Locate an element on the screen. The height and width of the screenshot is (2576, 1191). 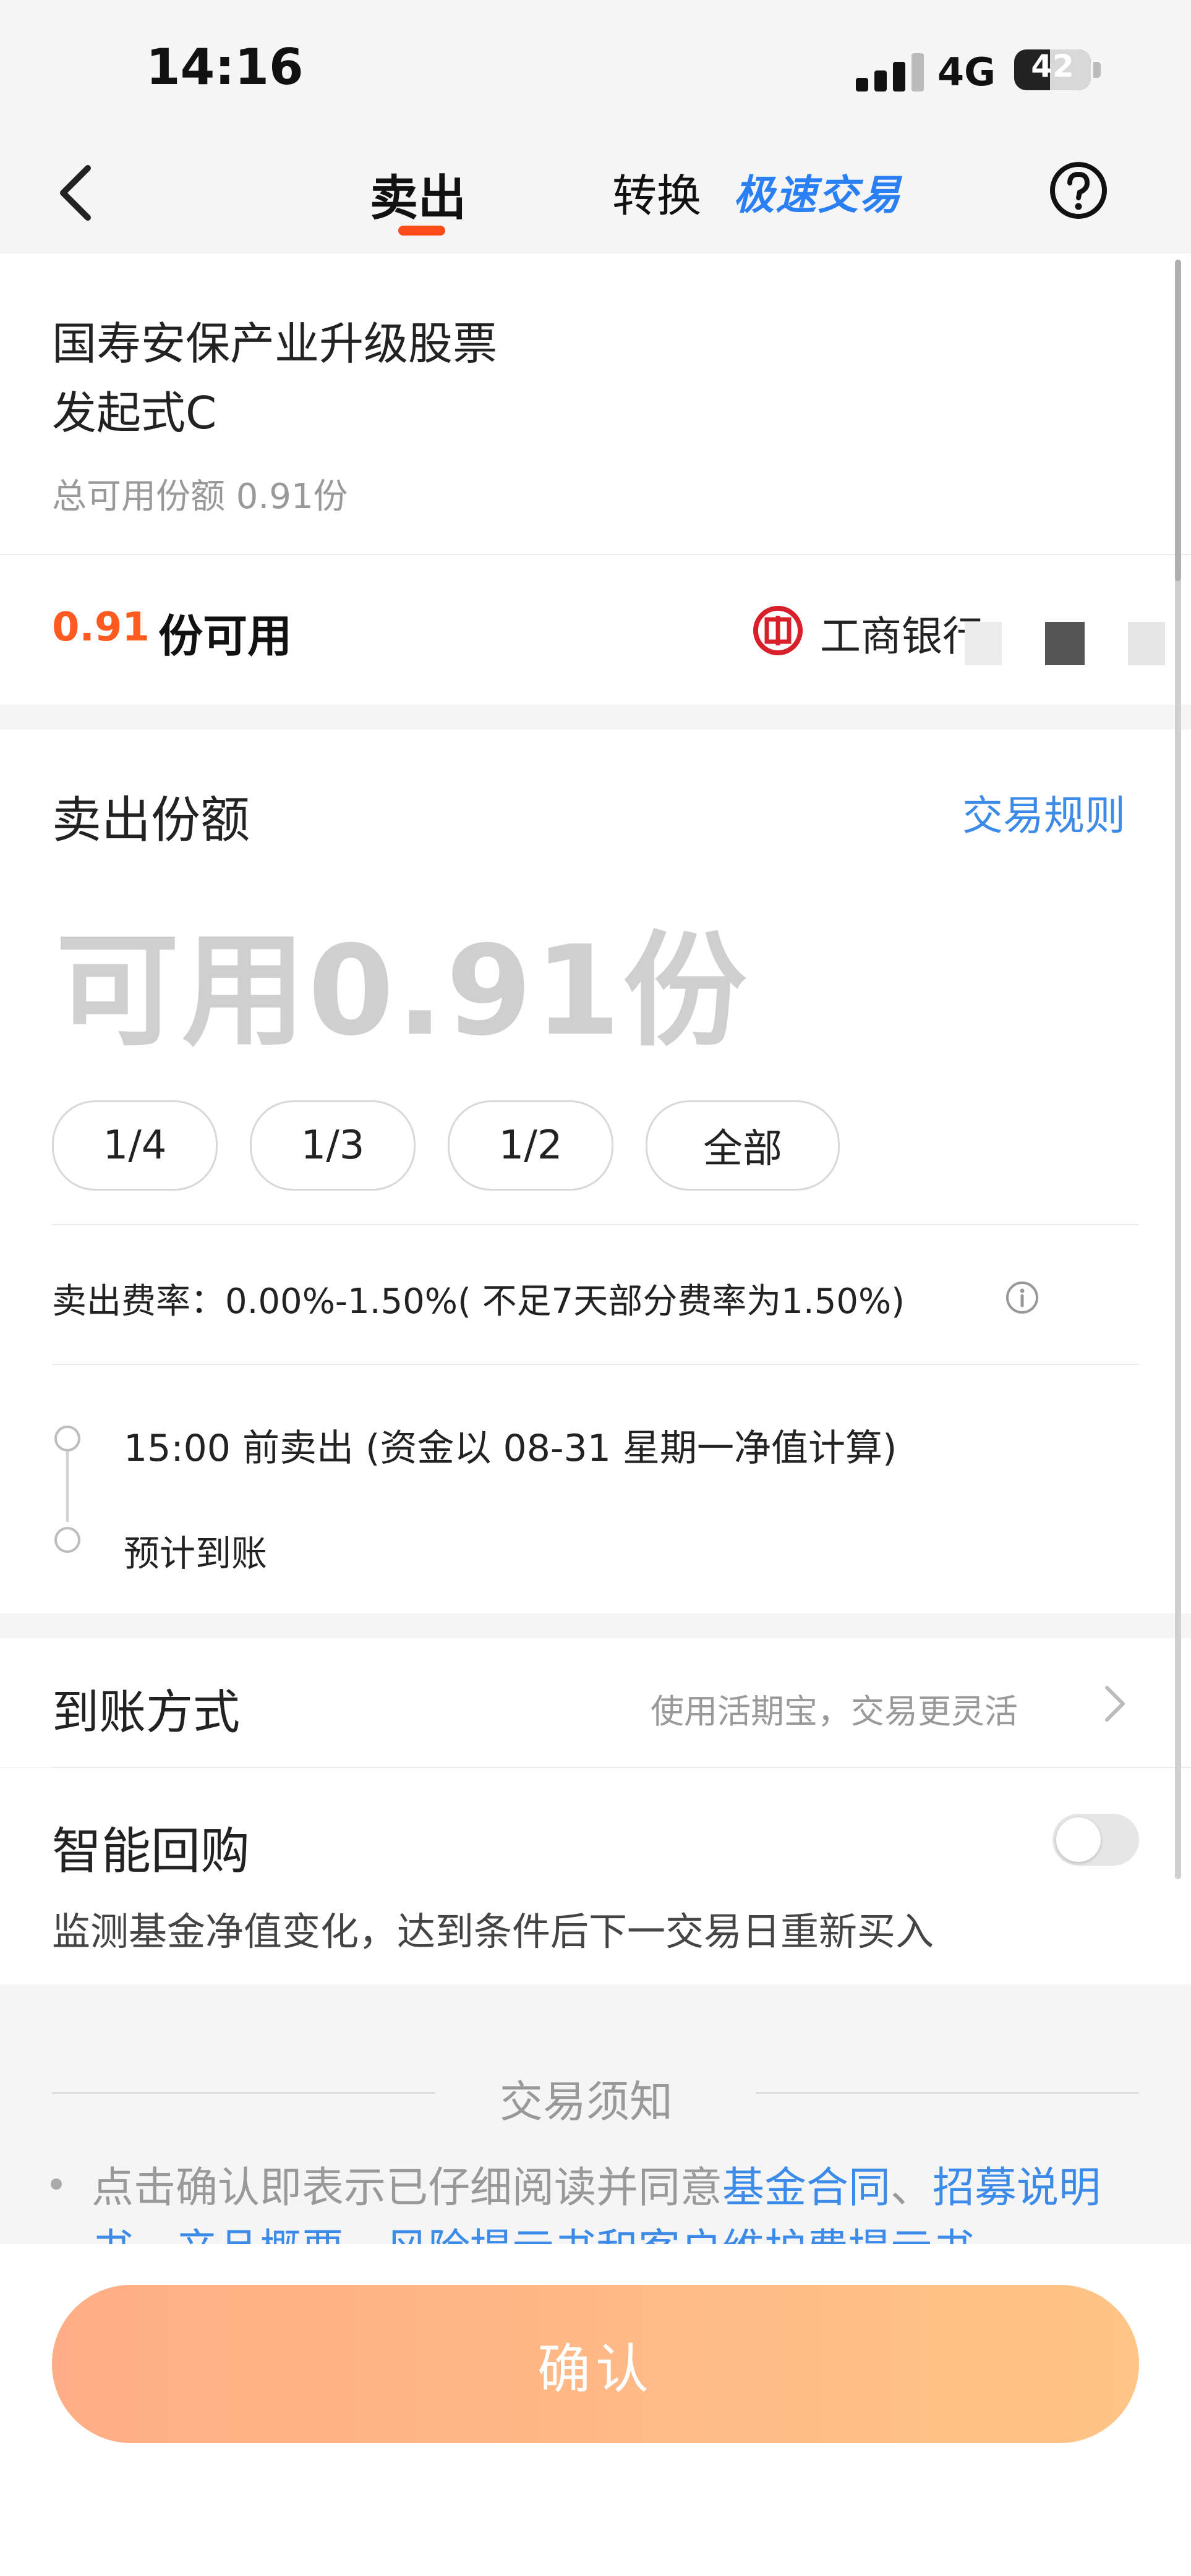
fund-name-line1: 国寿安保产业升级股票 is located at coordinates (275, 344).